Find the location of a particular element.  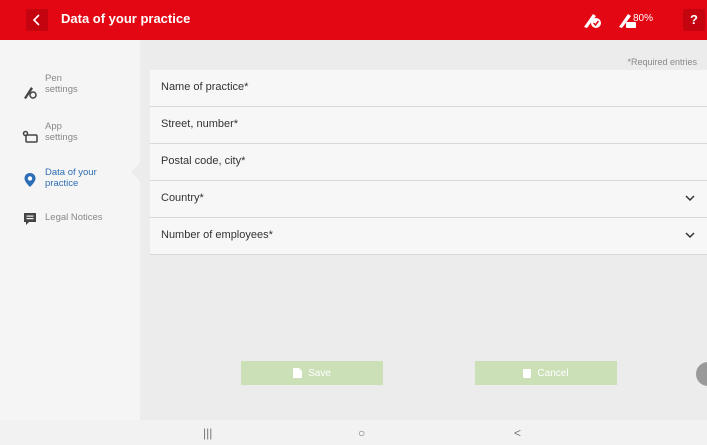

battery-level: 80% is located at coordinates (643, 18).